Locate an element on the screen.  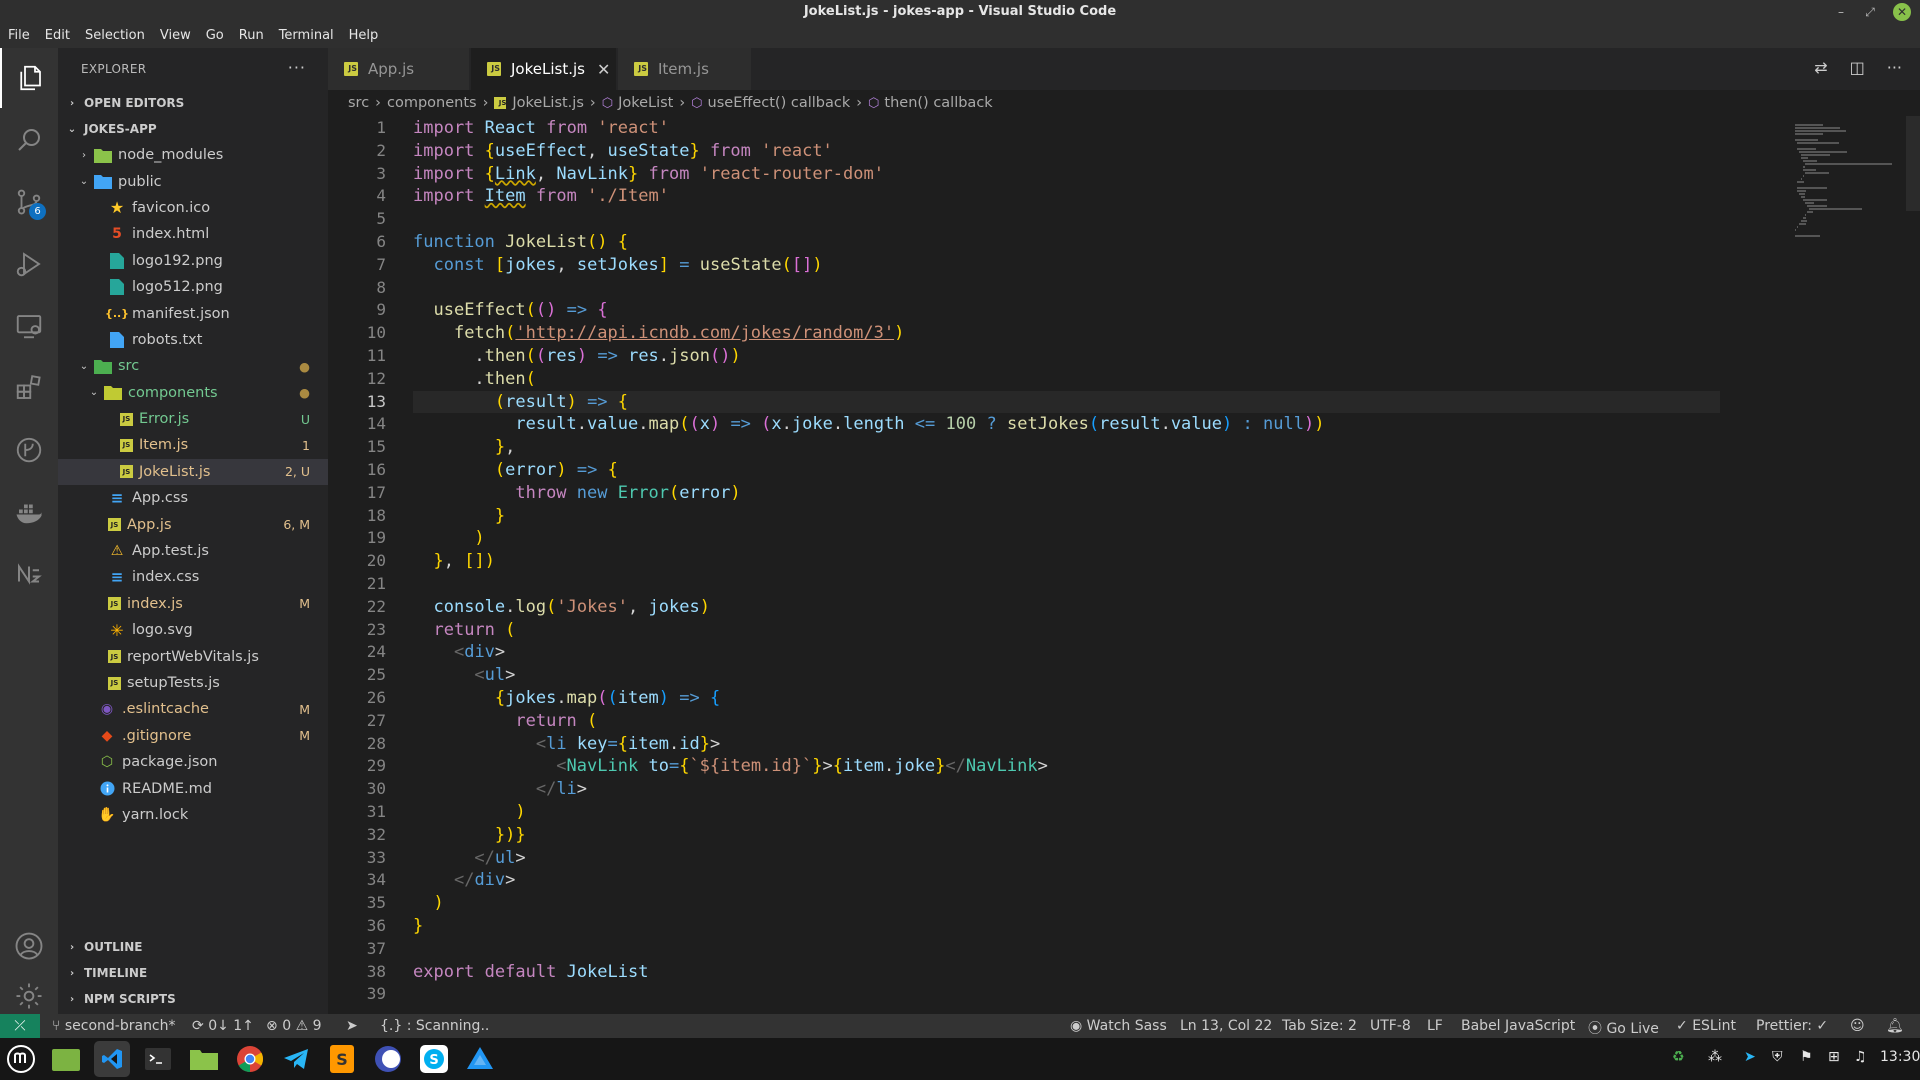
minimap is located at coordinates (1849, 565).